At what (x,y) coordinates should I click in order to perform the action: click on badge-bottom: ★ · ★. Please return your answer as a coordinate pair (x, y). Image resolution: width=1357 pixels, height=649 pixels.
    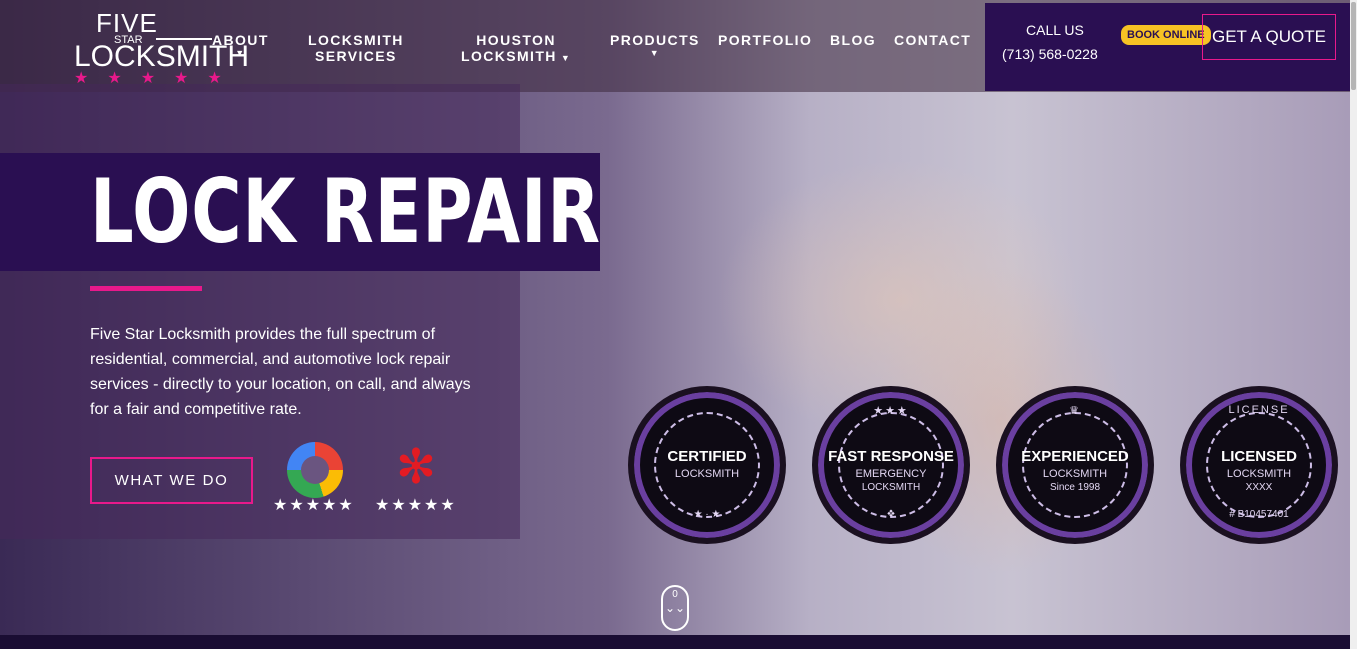
    Looking at the image, I should click on (707, 514).